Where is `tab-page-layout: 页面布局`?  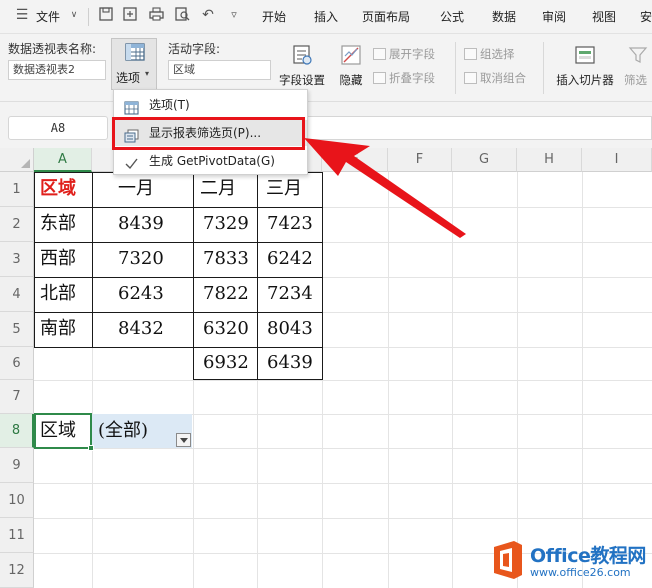 tab-page-layout: 页面布局 is located at coordinates (386, 16).